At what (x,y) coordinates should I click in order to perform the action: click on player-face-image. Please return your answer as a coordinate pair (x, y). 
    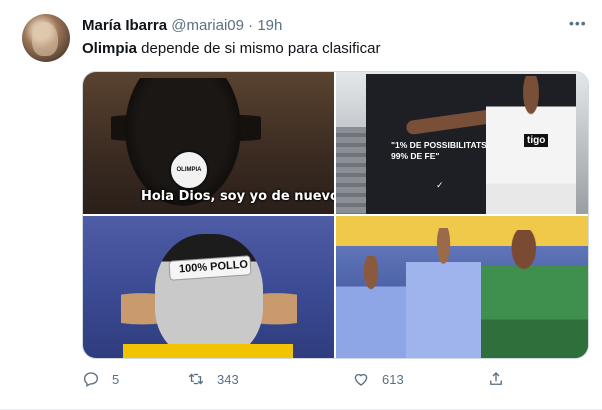
    Looking at the image, I should click on (209, 296).